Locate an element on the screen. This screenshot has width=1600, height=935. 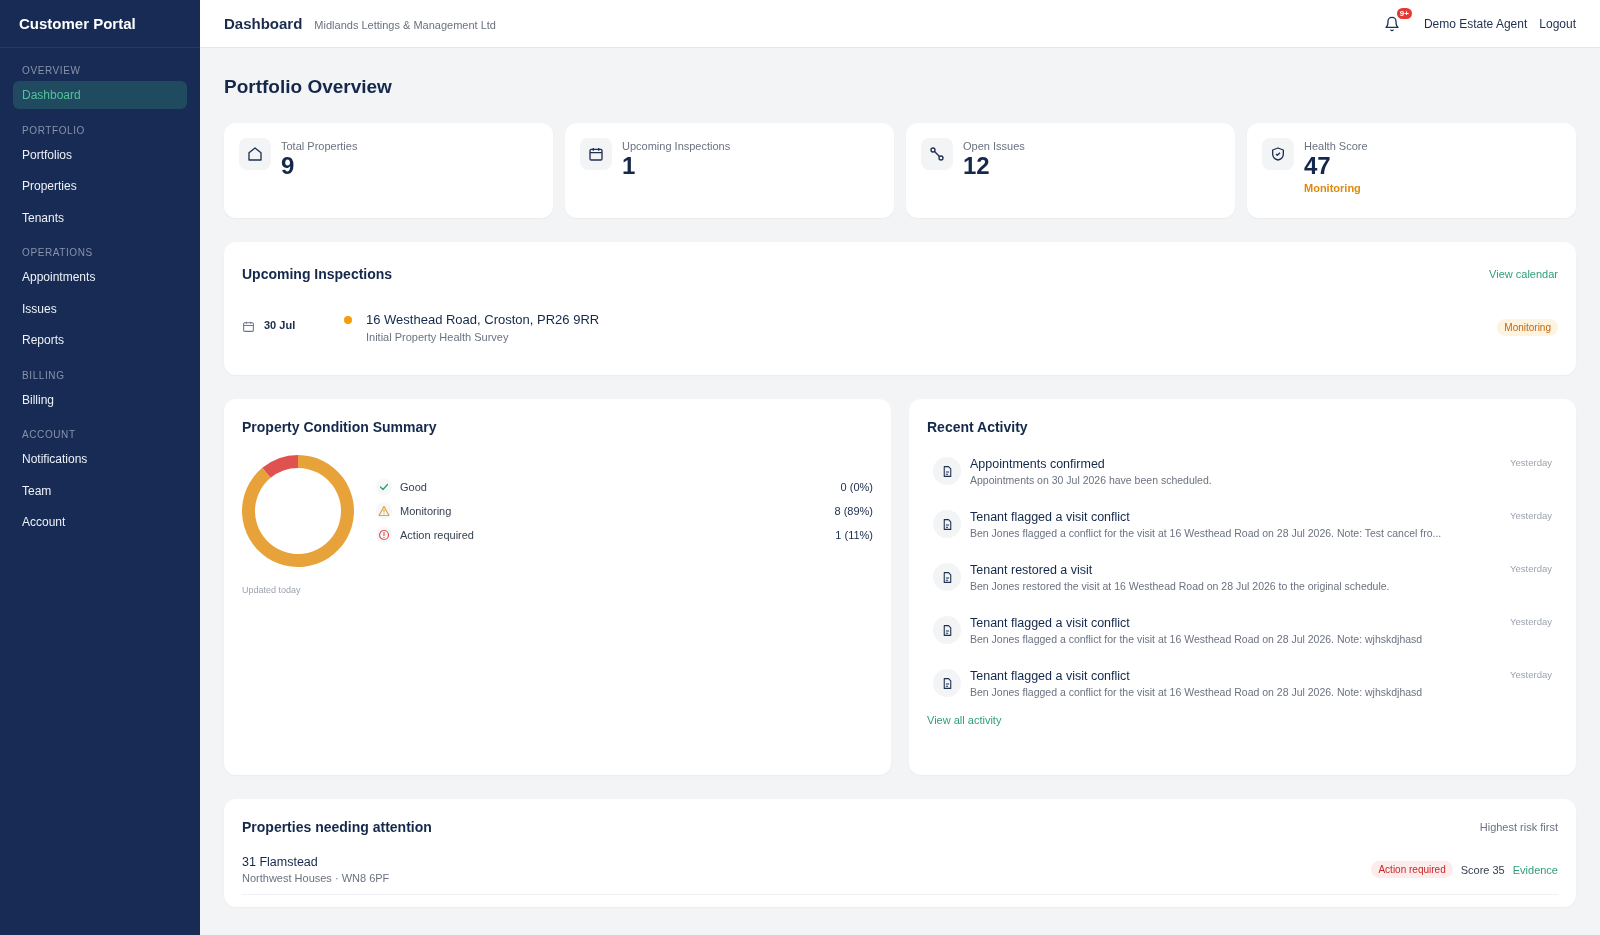
stat-label: Open Issues is located at coordinates (994, 146).